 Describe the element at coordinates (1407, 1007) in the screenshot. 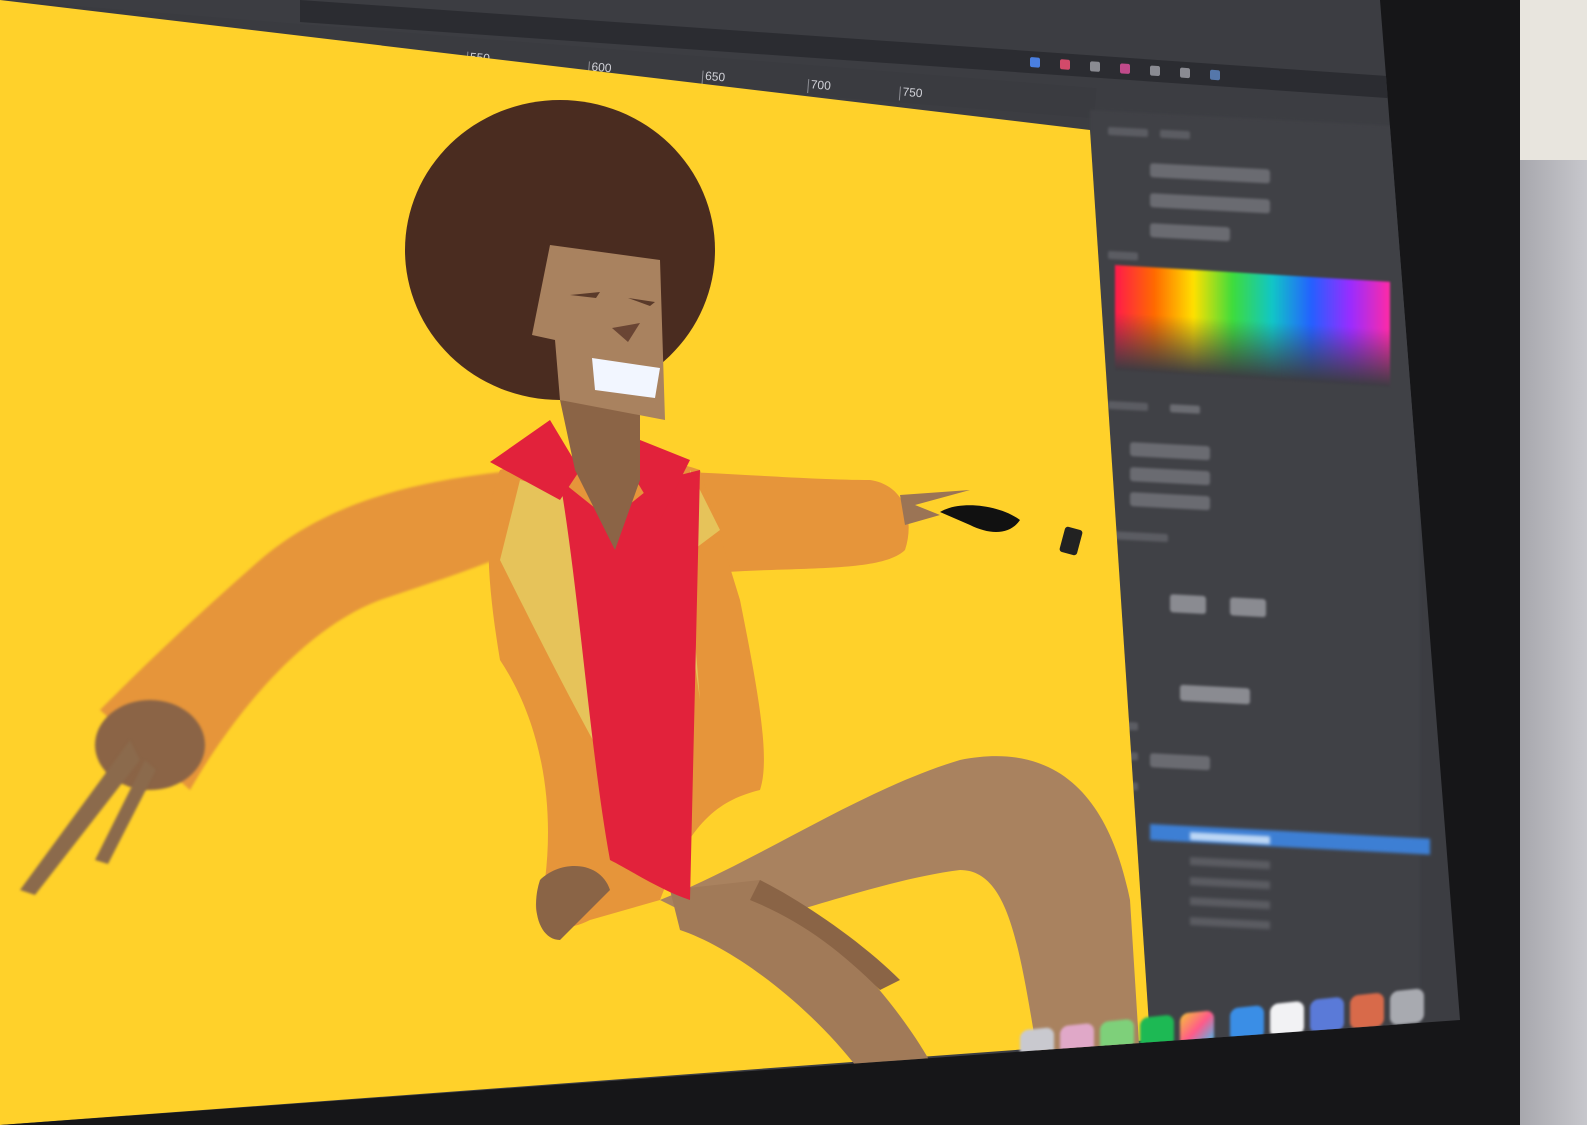

I see `trash-icon` at that location.